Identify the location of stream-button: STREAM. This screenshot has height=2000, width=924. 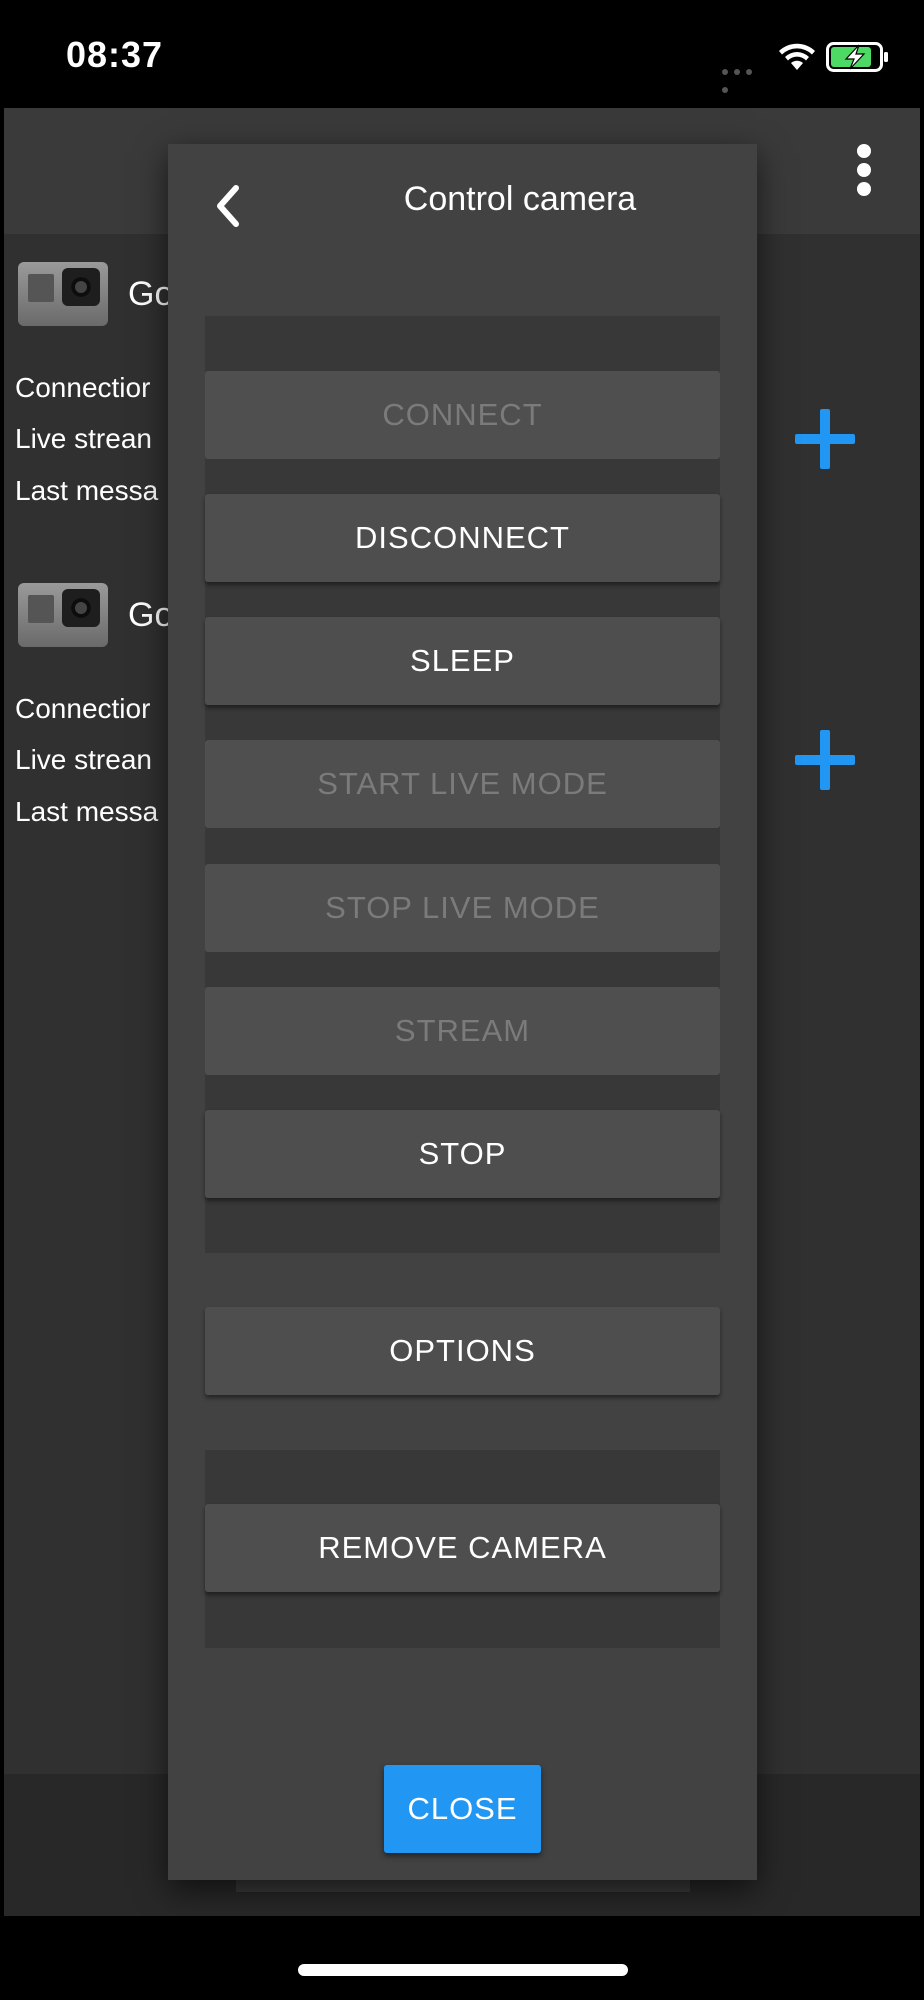
(462, 1031).